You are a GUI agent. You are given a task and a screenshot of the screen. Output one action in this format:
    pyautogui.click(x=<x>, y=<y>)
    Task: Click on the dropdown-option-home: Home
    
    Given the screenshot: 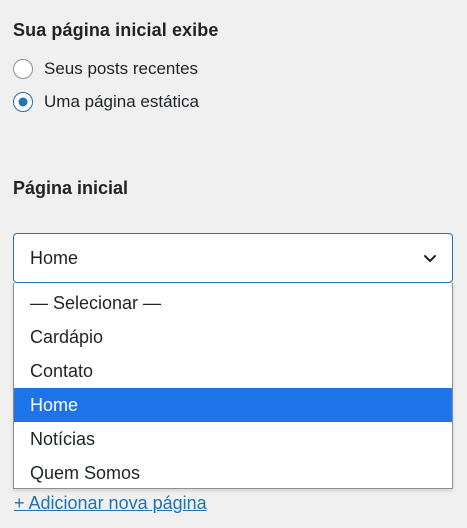 What is the action you would take?
    pyautogui.click(x=233, y=405)
    